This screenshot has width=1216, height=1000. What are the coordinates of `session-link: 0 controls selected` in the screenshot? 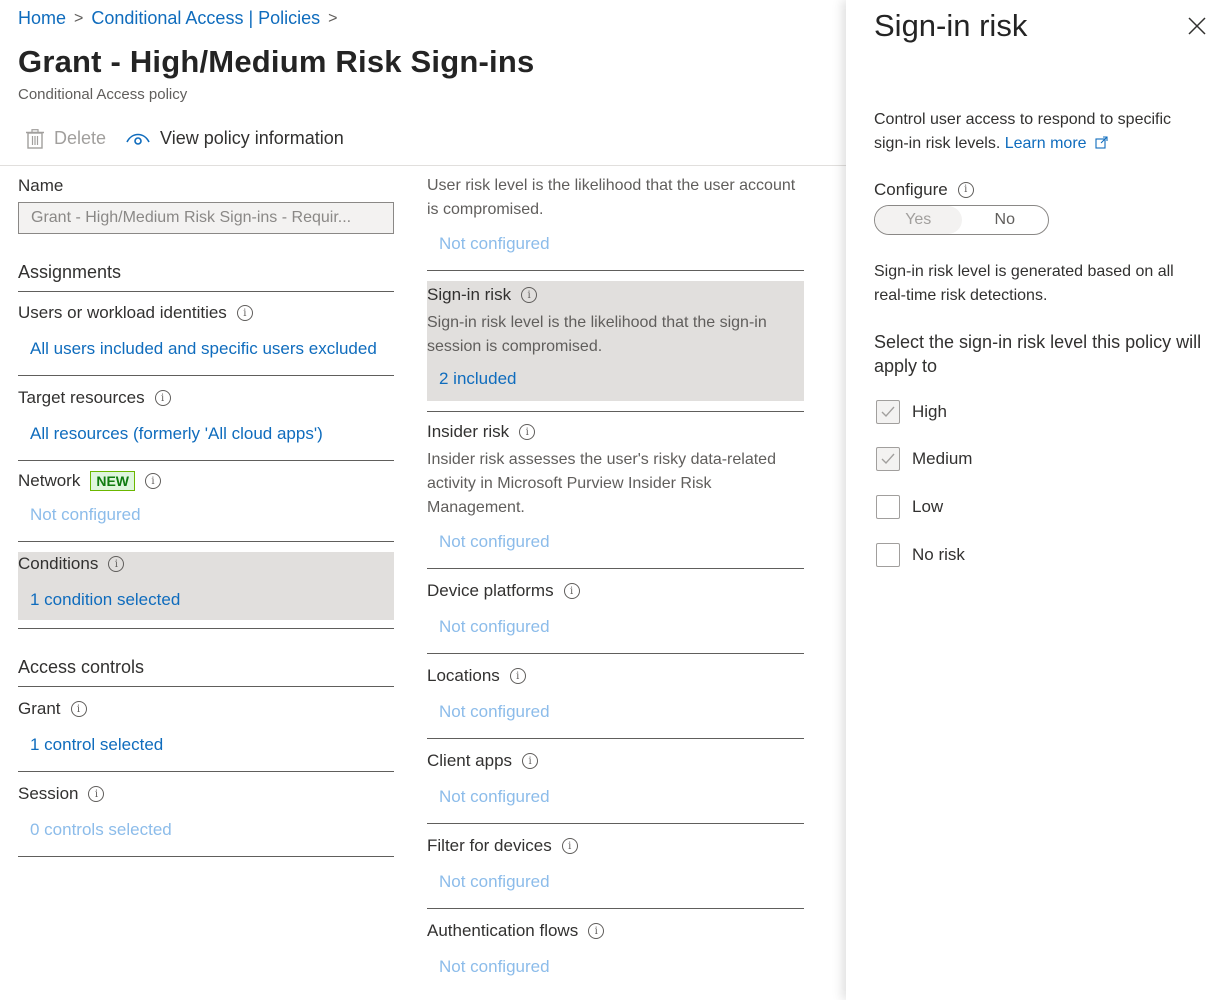 It's located at (206, 830).